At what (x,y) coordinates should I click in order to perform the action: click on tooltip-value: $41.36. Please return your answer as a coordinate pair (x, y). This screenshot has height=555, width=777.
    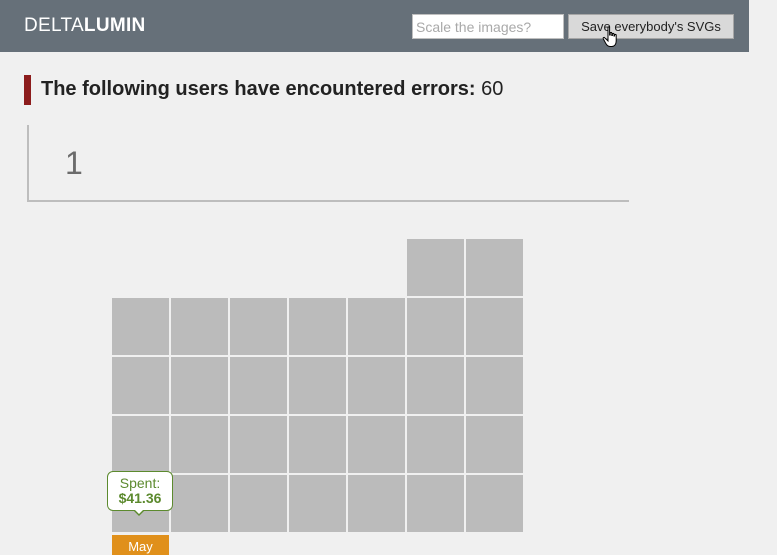
    Looking at the image, I should click on (140, 498).